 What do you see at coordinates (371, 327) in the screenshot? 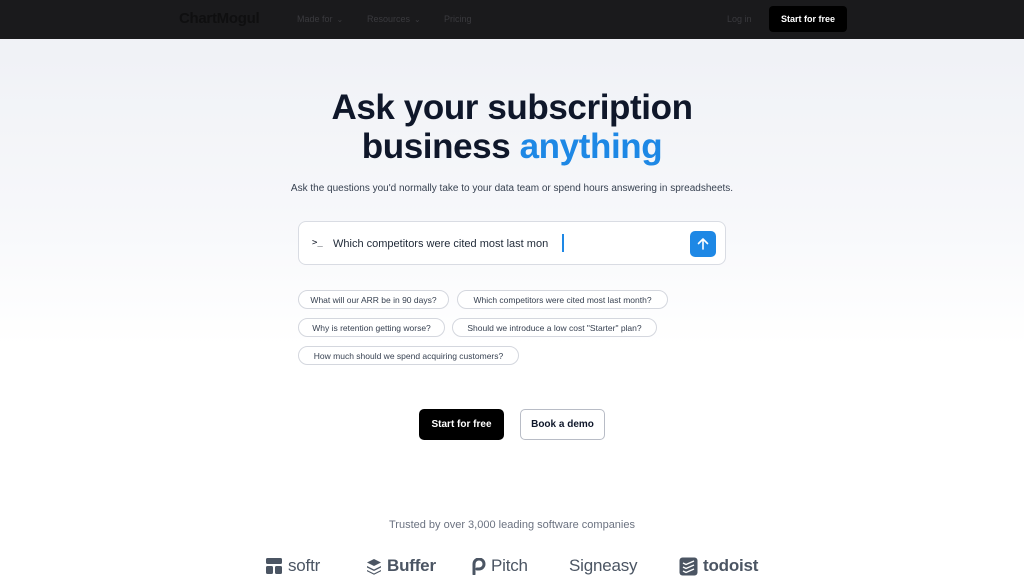
I see `suggestion-chip-retention: Why is retention getting worse?` at bounding box center [371, 327].